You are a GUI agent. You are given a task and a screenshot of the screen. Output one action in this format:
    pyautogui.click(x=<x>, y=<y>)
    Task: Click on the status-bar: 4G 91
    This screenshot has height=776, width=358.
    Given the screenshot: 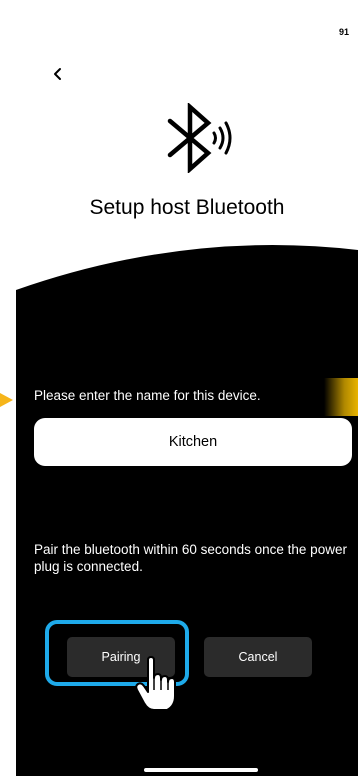 What is the action you would take?
    pyautogui.click(x=326, y=32)
    